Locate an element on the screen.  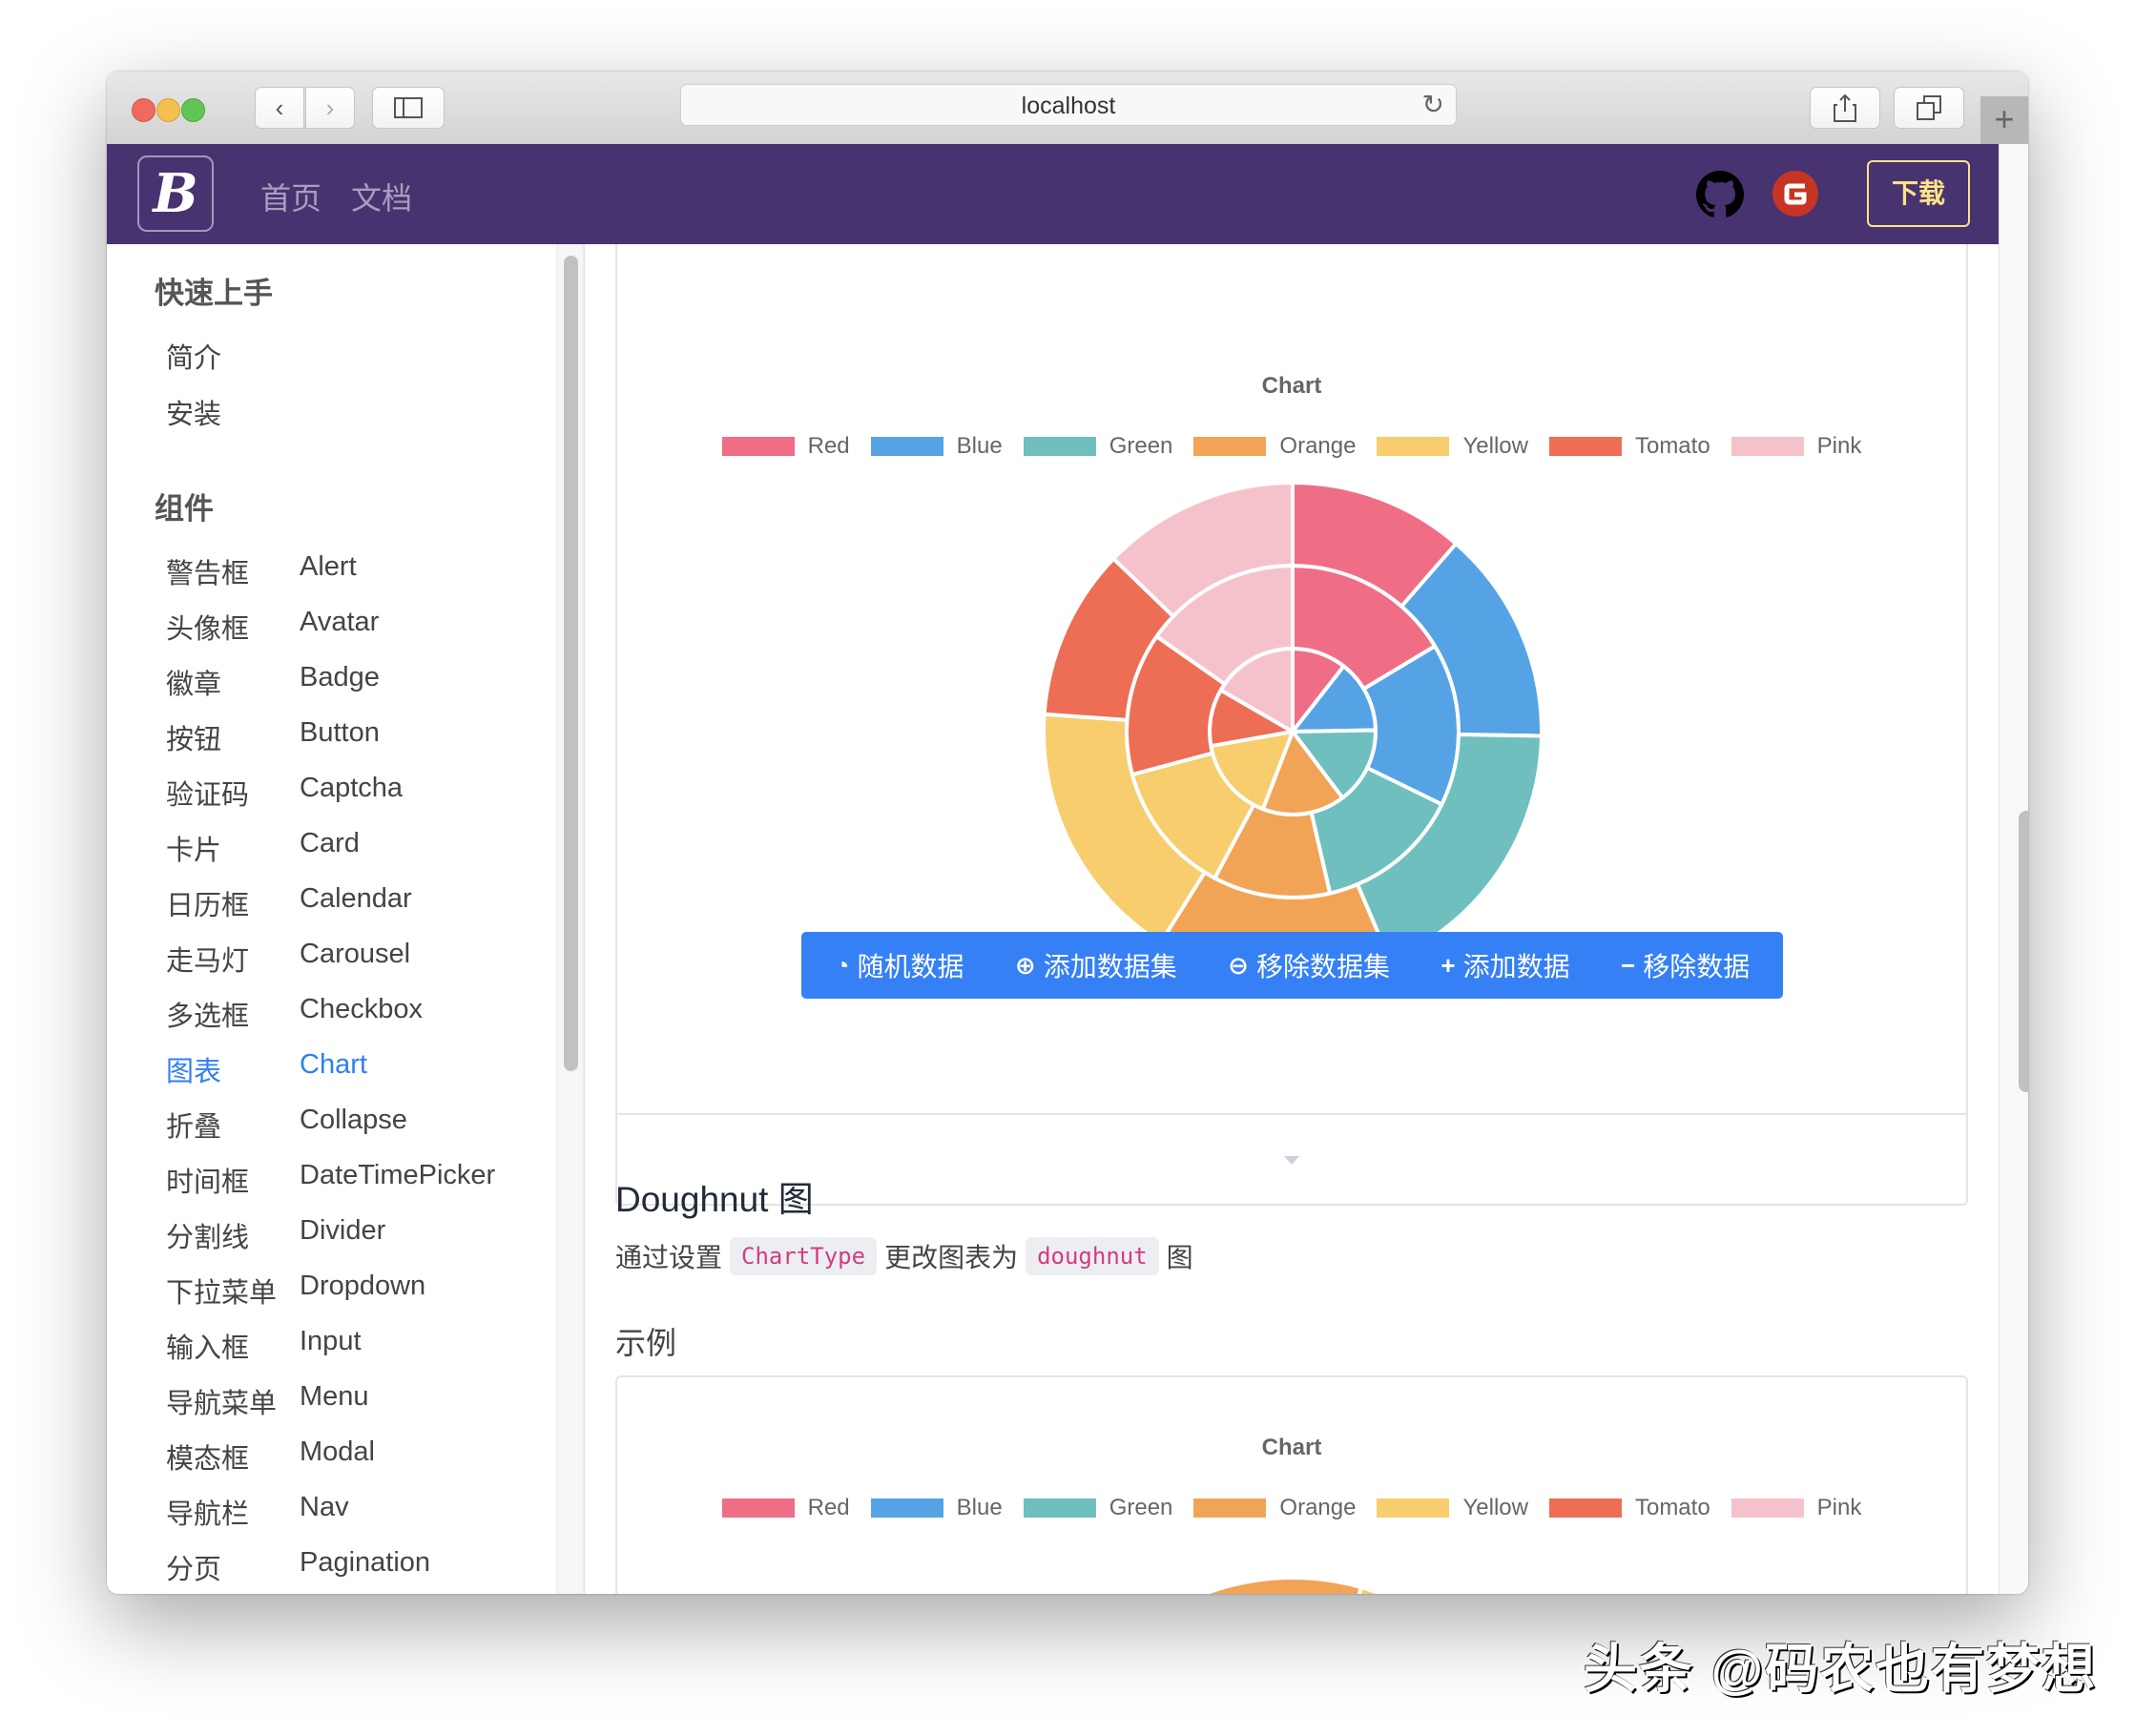
tabs-overview-button is located at coordinates (1929, 108).